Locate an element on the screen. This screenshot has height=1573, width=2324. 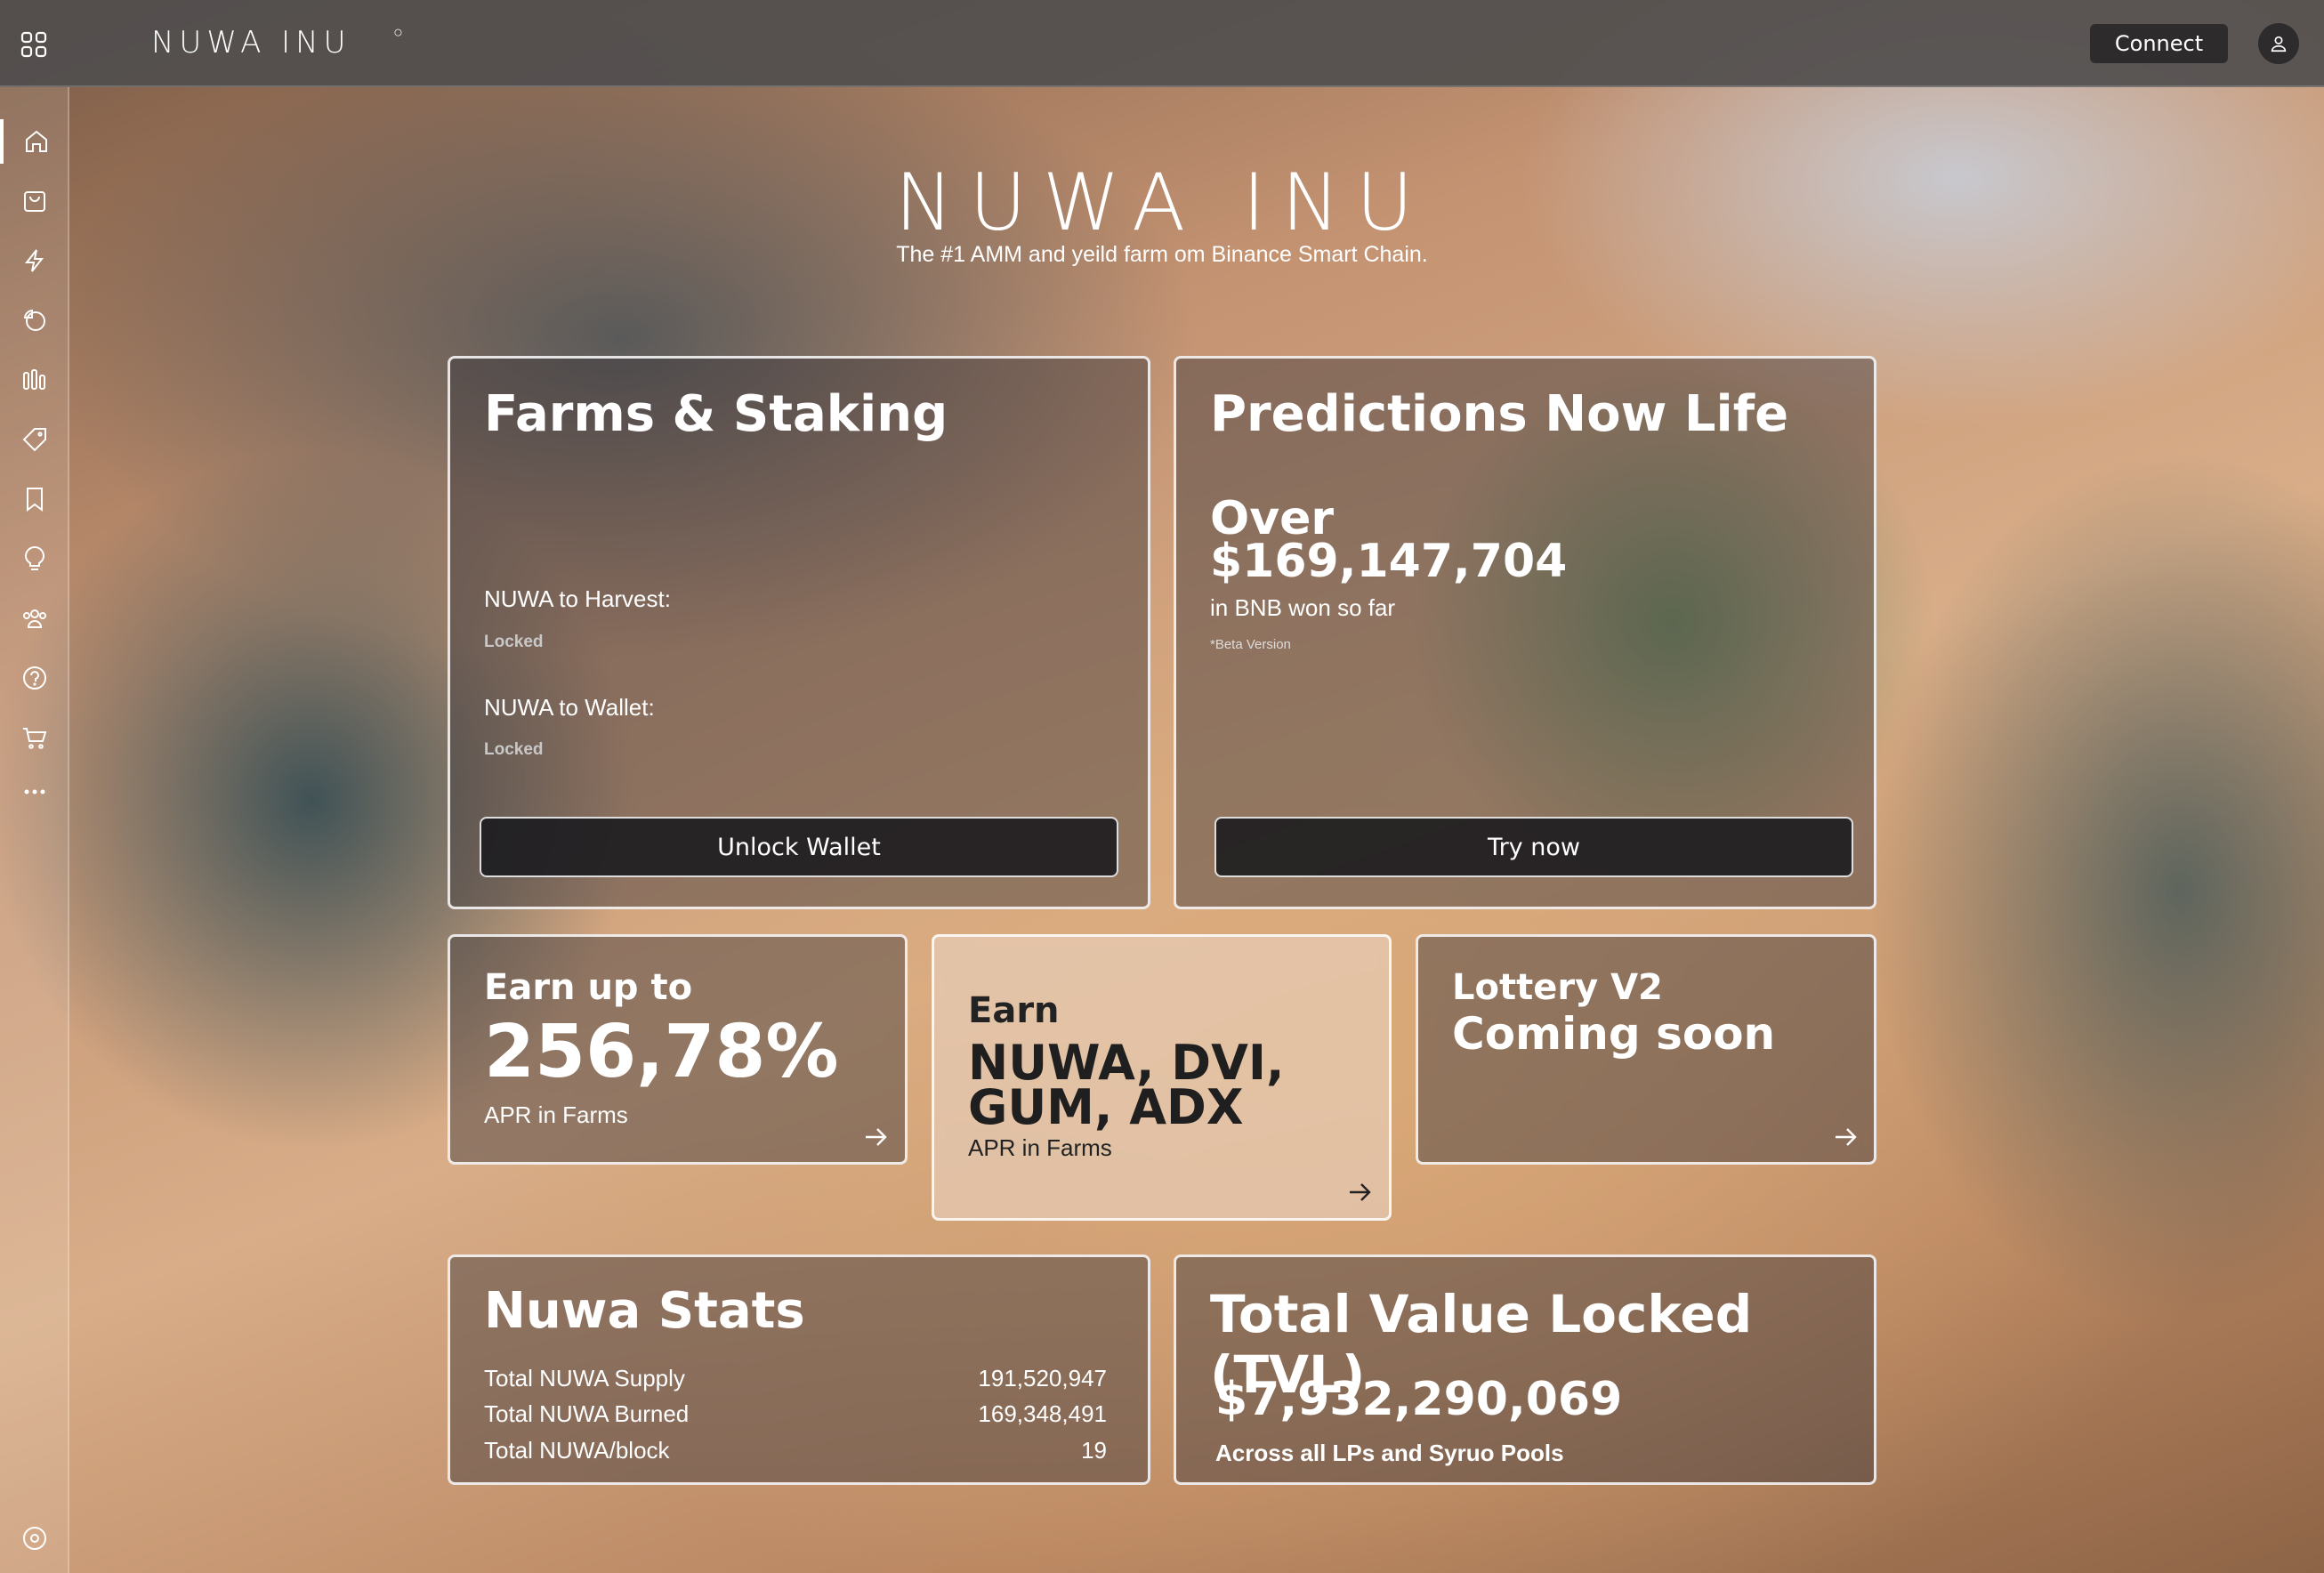
connect-button: Connect is located at coordinates (2159, 43).